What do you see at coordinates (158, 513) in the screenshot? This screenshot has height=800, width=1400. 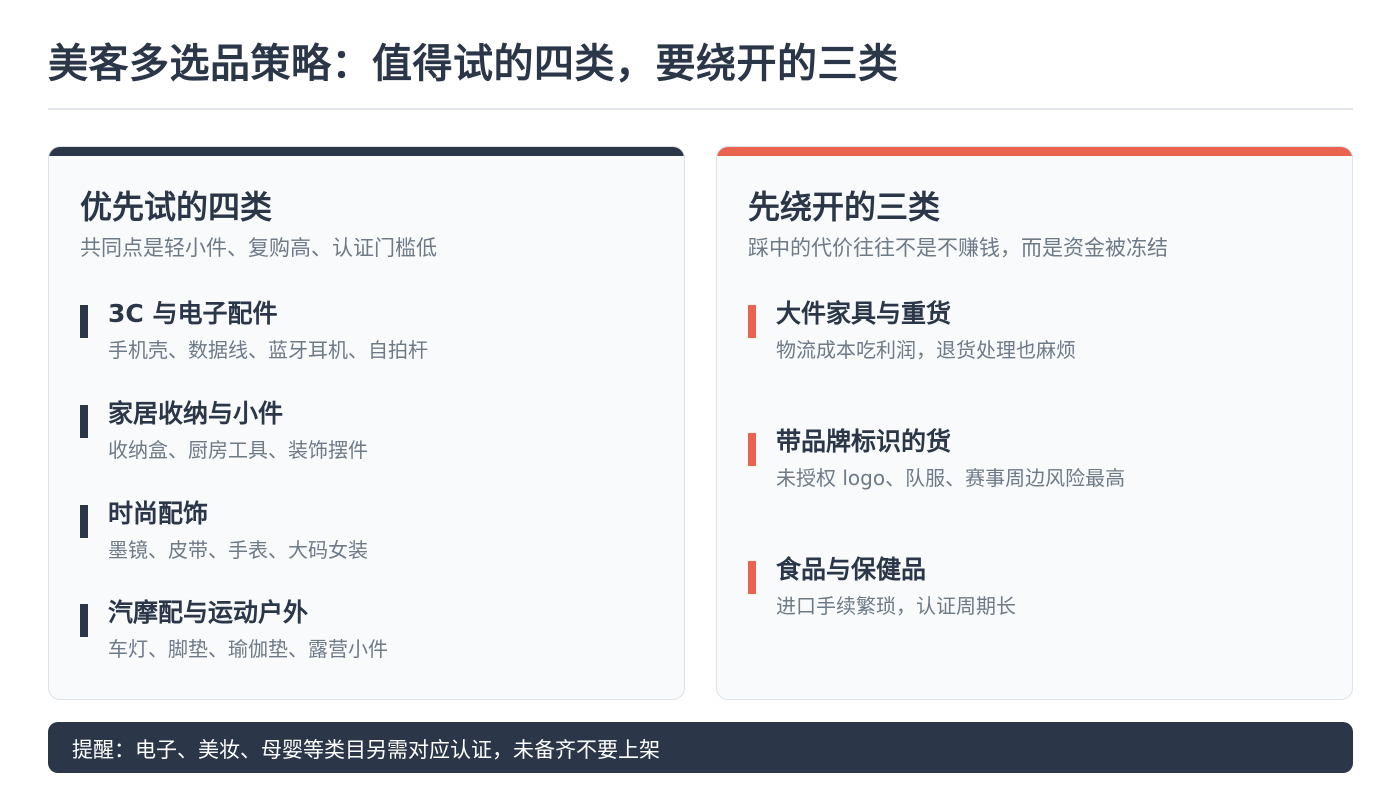 I see `item-title: 时尚配饰` at bounding box center [158, 513].